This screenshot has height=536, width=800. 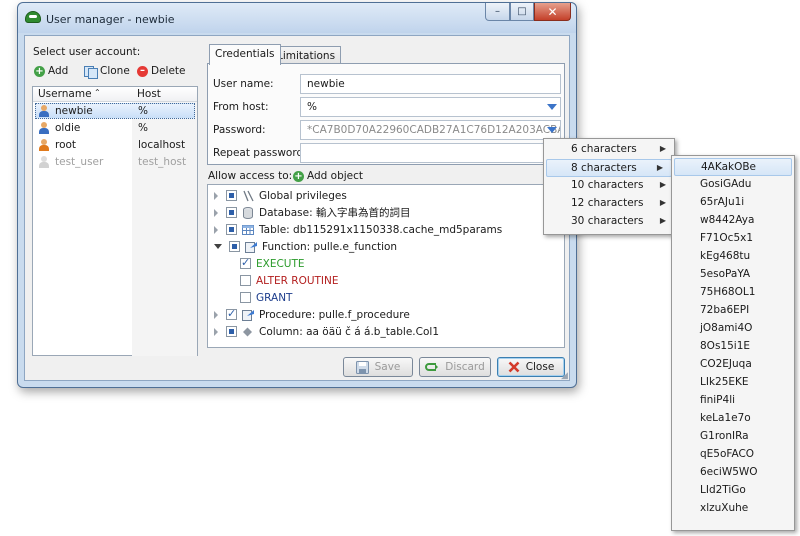 I want to click on clone-icon, so click(x=91, y=72).